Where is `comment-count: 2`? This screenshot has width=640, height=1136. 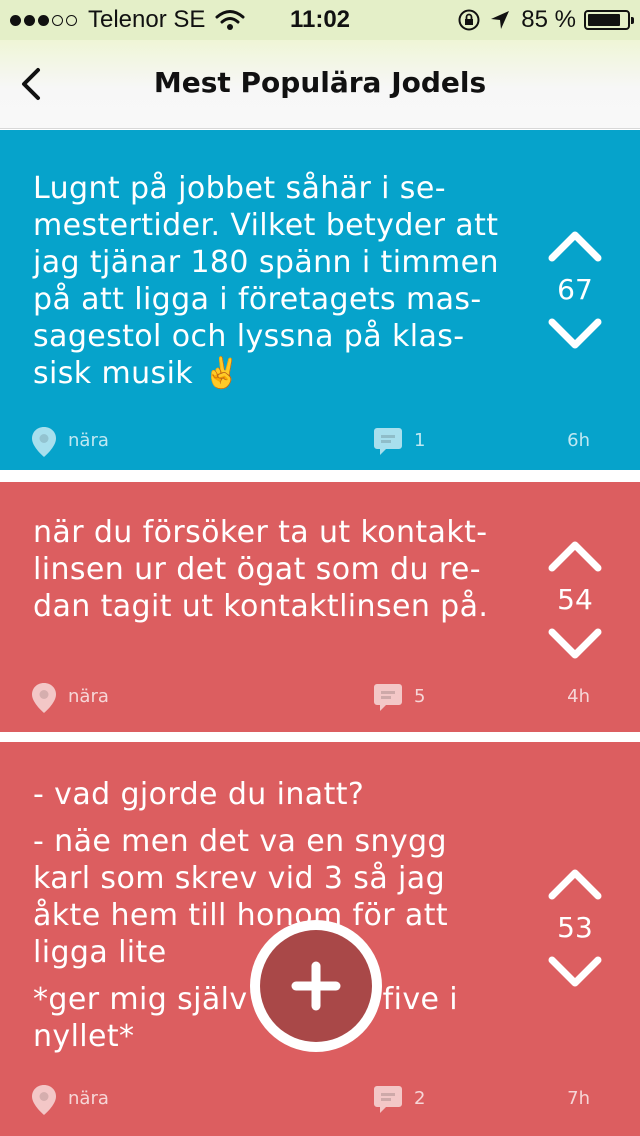 comment-count: 2 is located at coordinates (420, 1098).